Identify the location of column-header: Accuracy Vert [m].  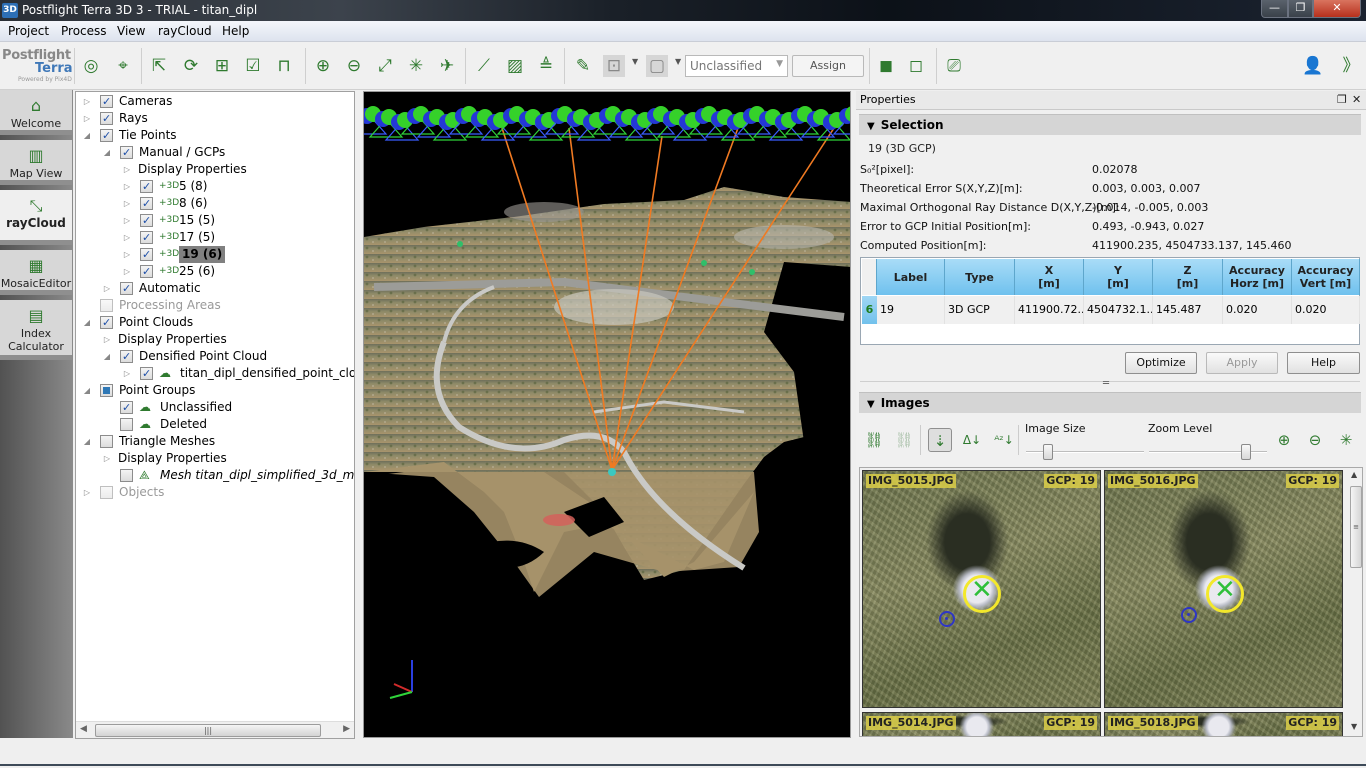
(1326, 277).